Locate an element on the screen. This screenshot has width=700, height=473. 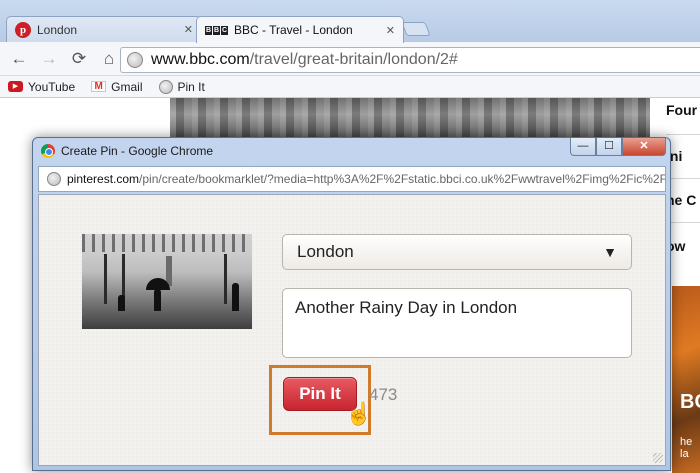
url-host: www.bbc.com is located at coordinates (200, 59).